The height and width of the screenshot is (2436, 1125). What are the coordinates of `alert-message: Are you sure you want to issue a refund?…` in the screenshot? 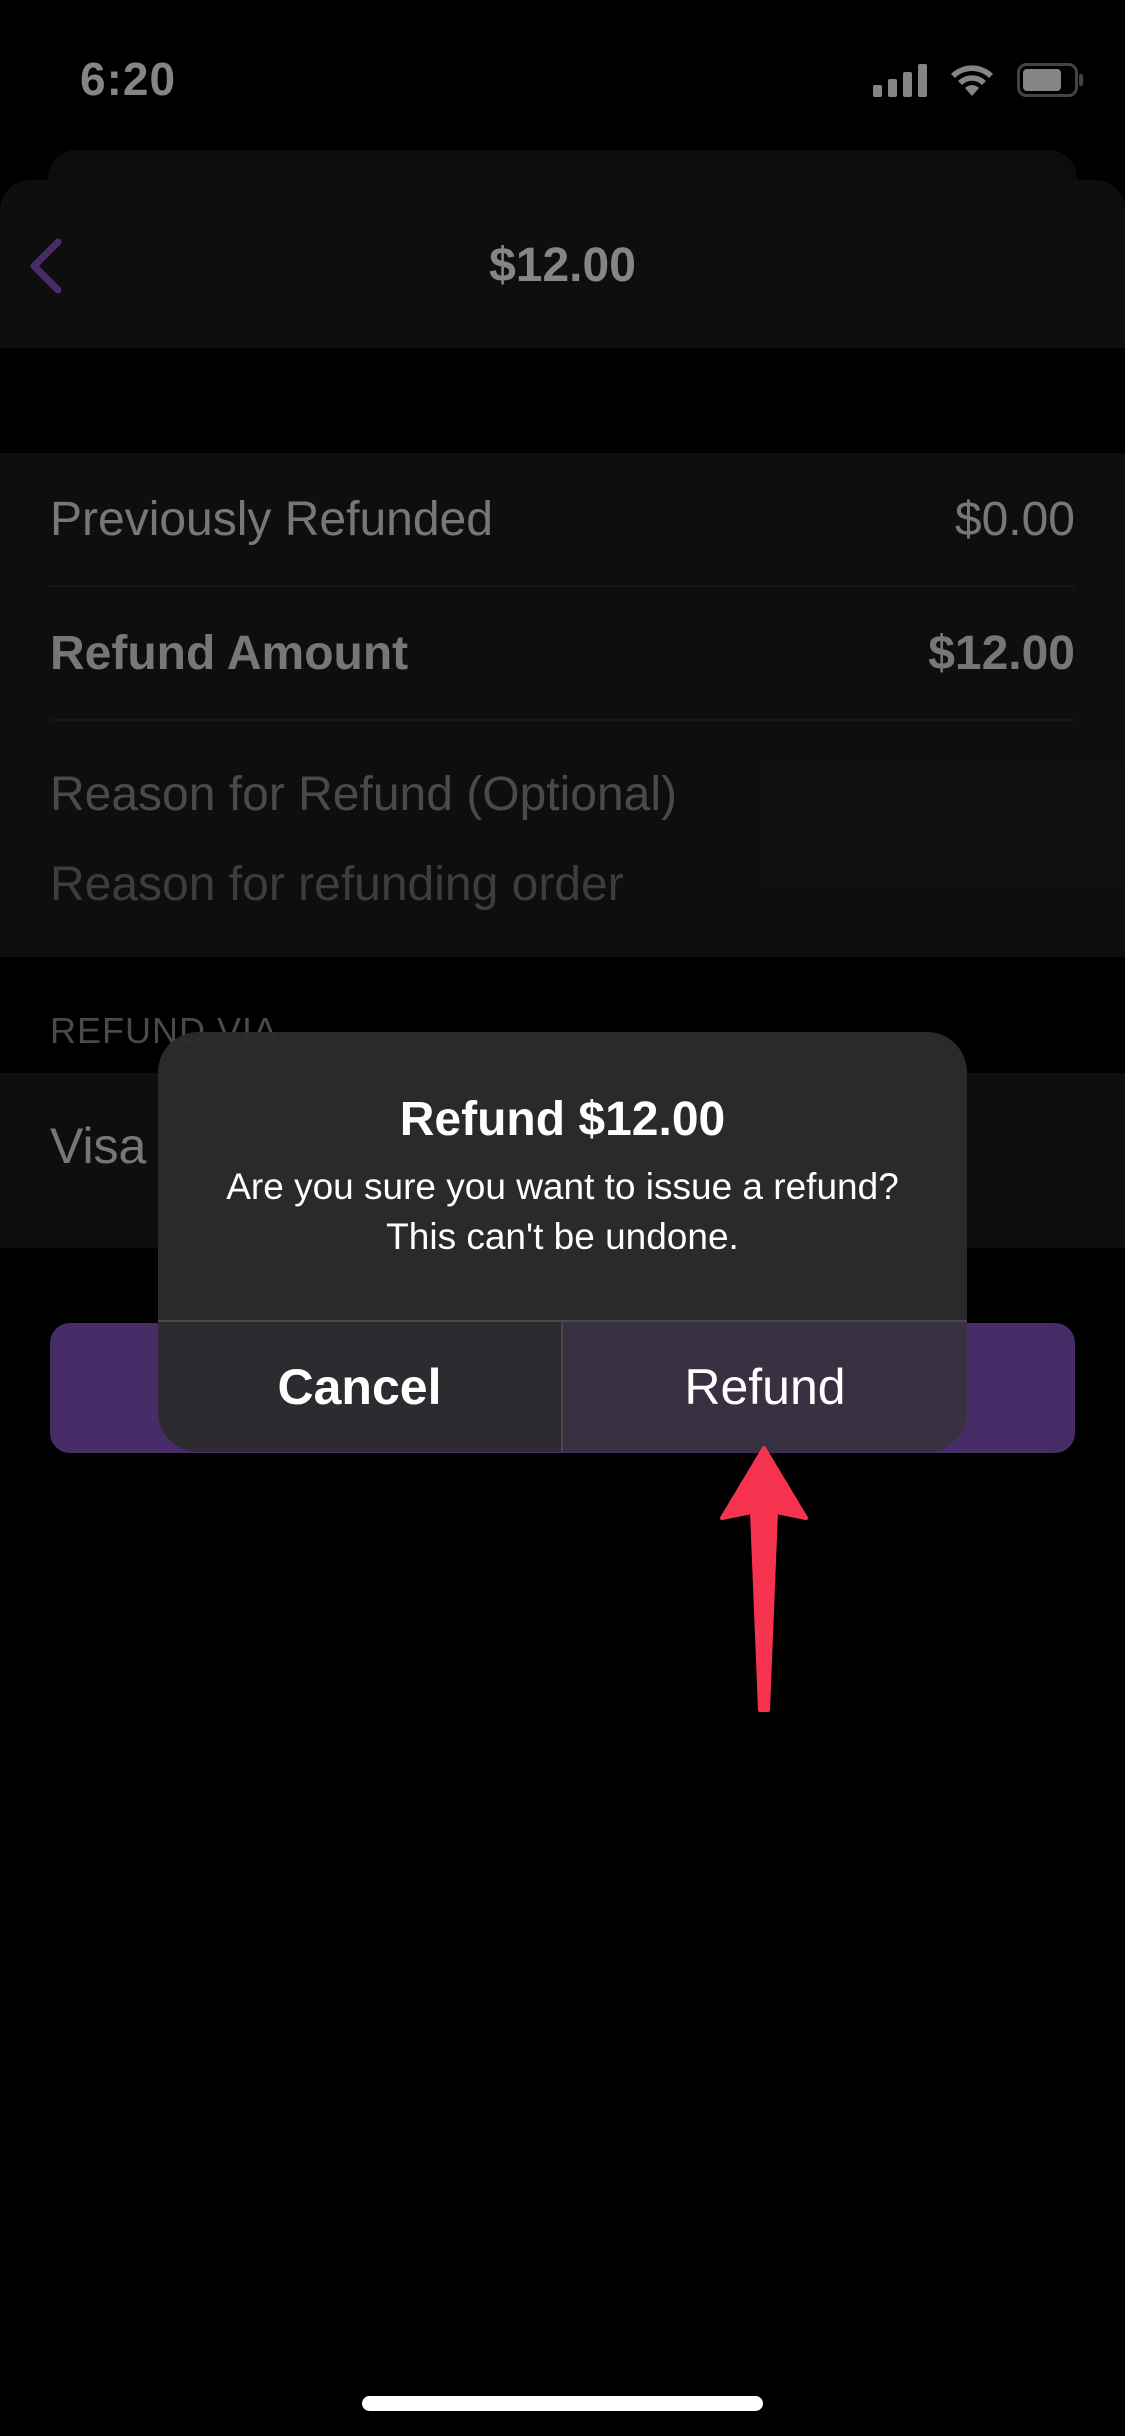 It's located at (562, 1211).